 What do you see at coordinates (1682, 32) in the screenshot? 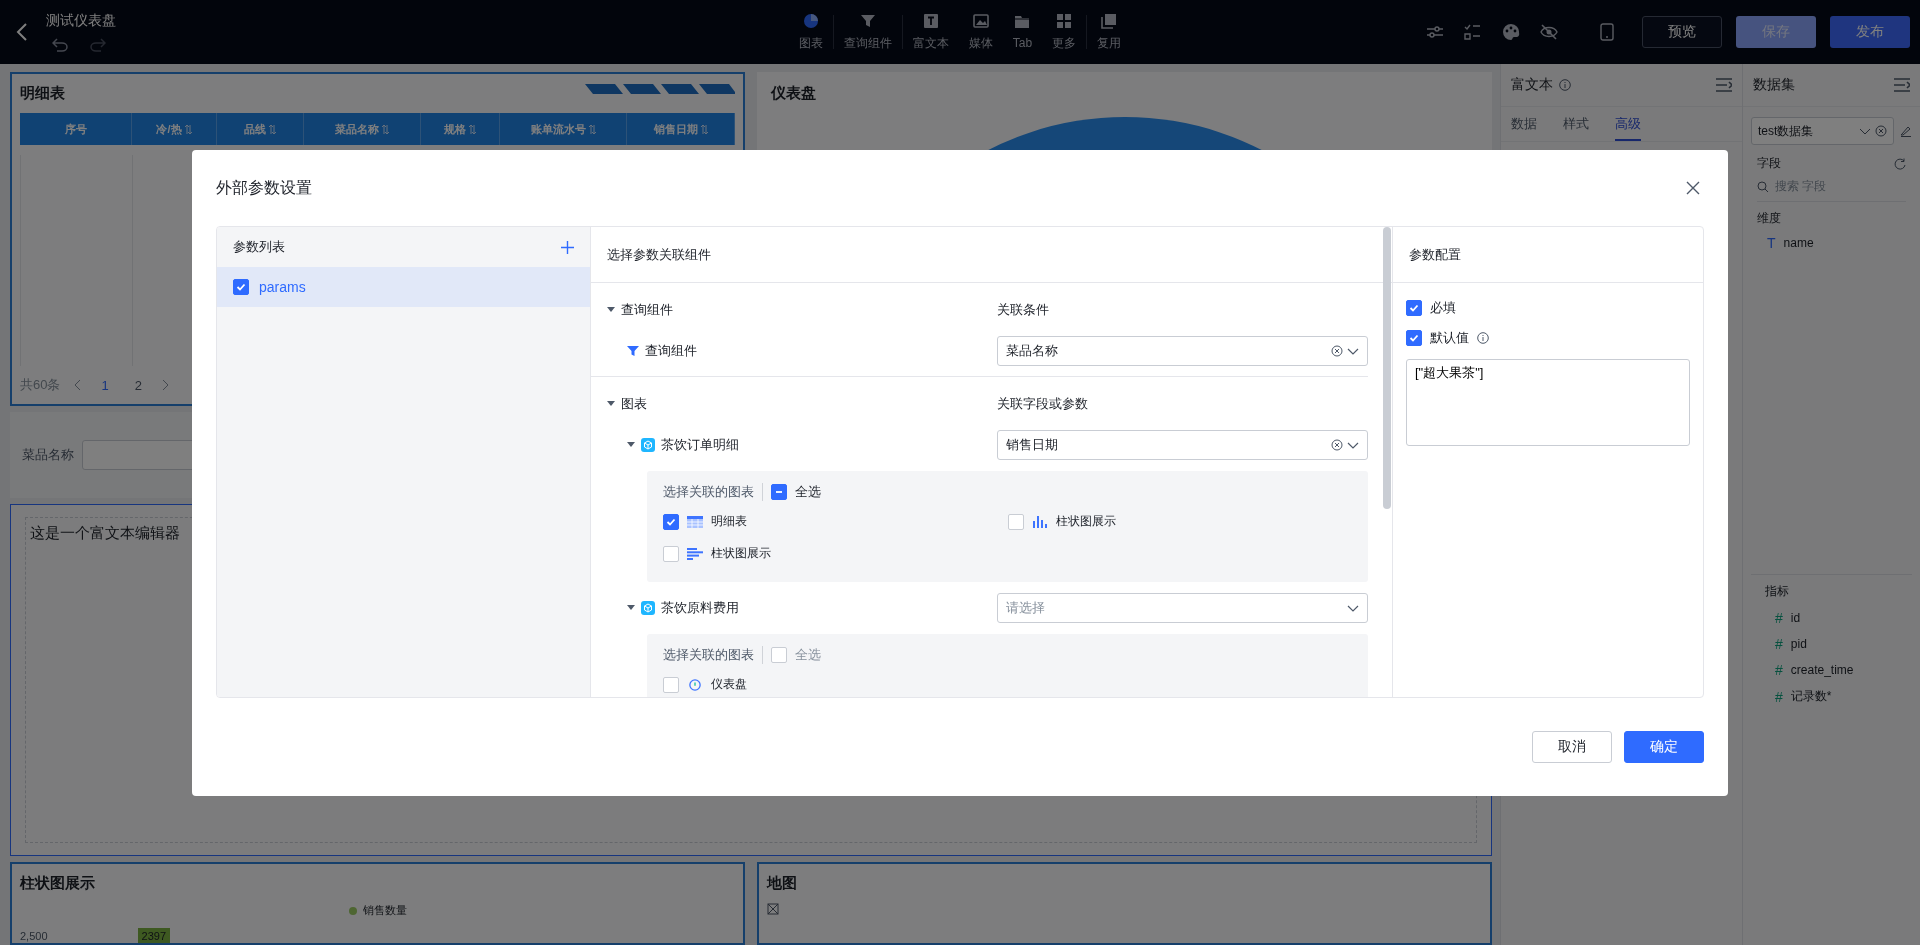
I see `preview-button: 预览` at bounding box center [1682, 32].